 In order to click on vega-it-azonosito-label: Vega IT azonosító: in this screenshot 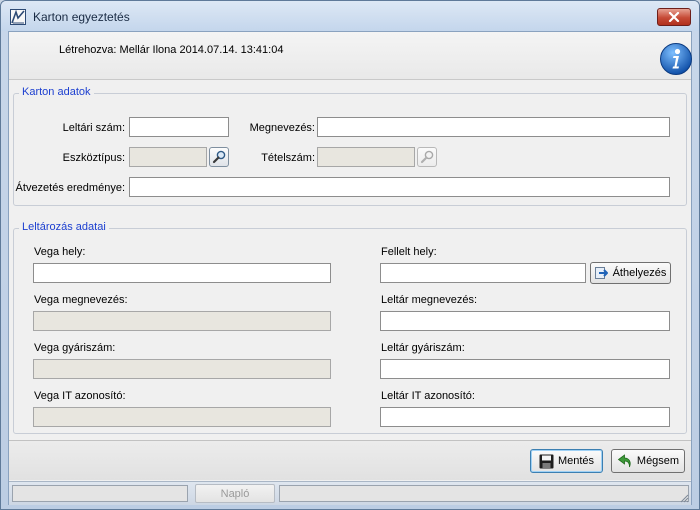, I will do `click(80, 396)`.